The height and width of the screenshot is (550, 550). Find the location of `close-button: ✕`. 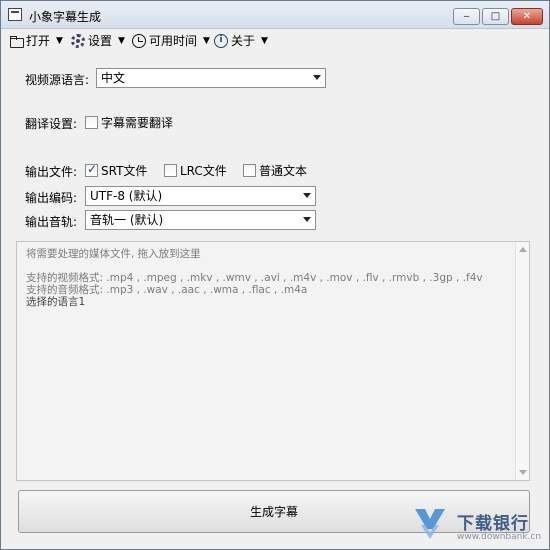

close-button: ✕ is located at coordinates (527, 16).